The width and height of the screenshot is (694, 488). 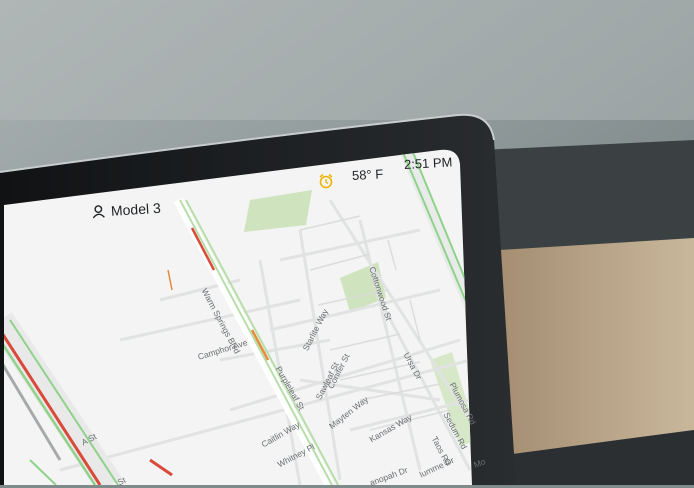 What do you see at coordinates (597, 346) in the screenshot?
I see `wood-trim` at bounding box center [597, 346].